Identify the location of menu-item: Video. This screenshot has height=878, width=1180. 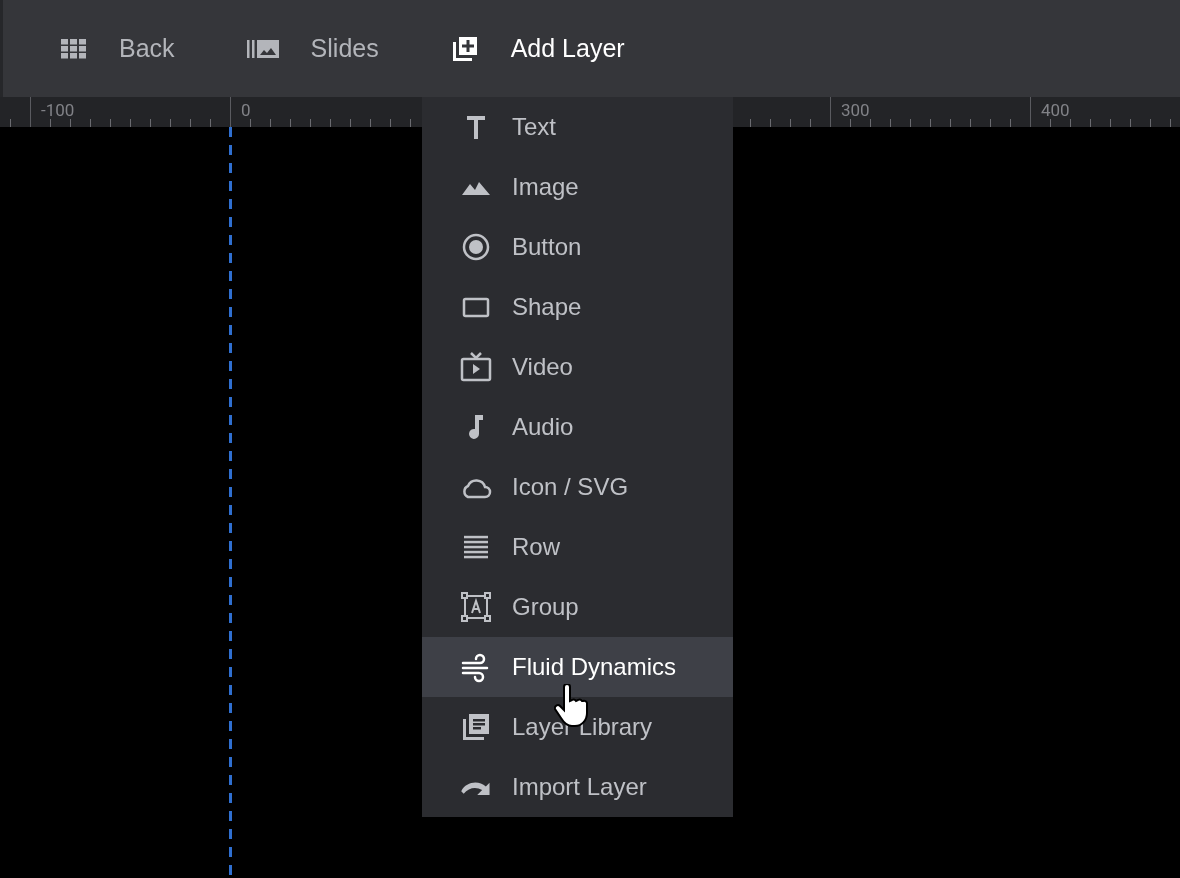
(577, 367).